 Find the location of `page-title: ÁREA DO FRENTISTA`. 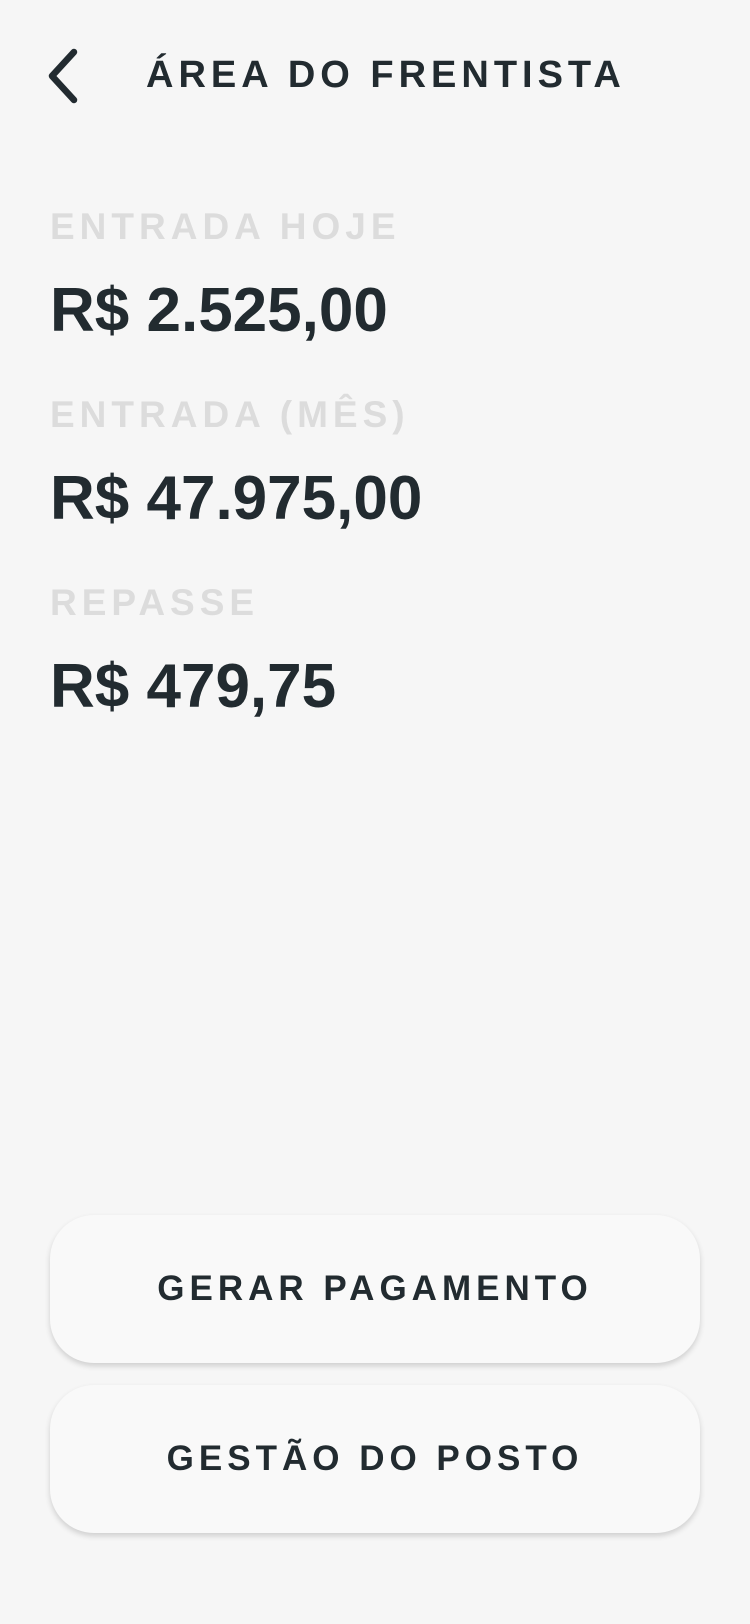

page-title: ÁREA DO FRENTISTA is located at coordinates (386, 75).